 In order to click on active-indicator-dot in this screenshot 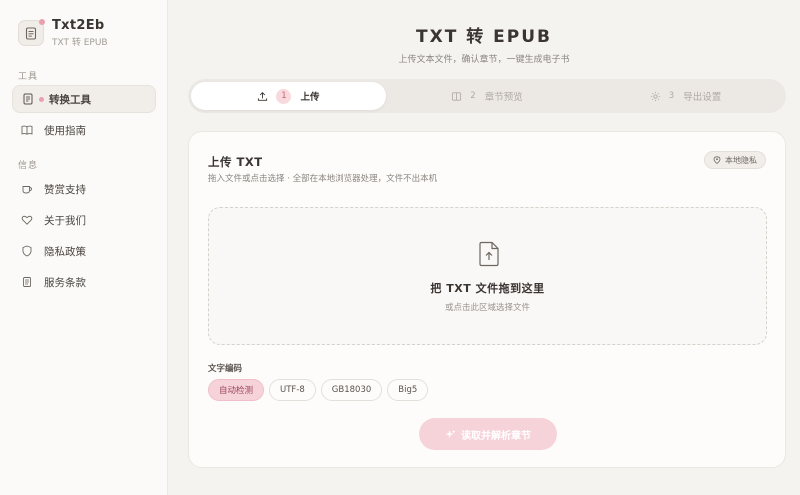, I will do `click(41, 99)`.